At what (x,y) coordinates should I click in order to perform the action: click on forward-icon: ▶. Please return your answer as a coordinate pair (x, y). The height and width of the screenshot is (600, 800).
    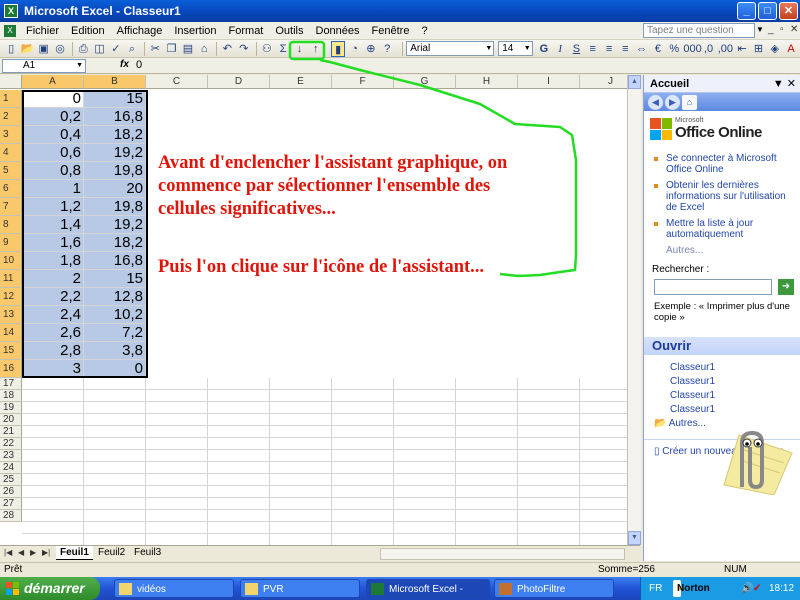
    Looking at the image, I should click on (672, 102).